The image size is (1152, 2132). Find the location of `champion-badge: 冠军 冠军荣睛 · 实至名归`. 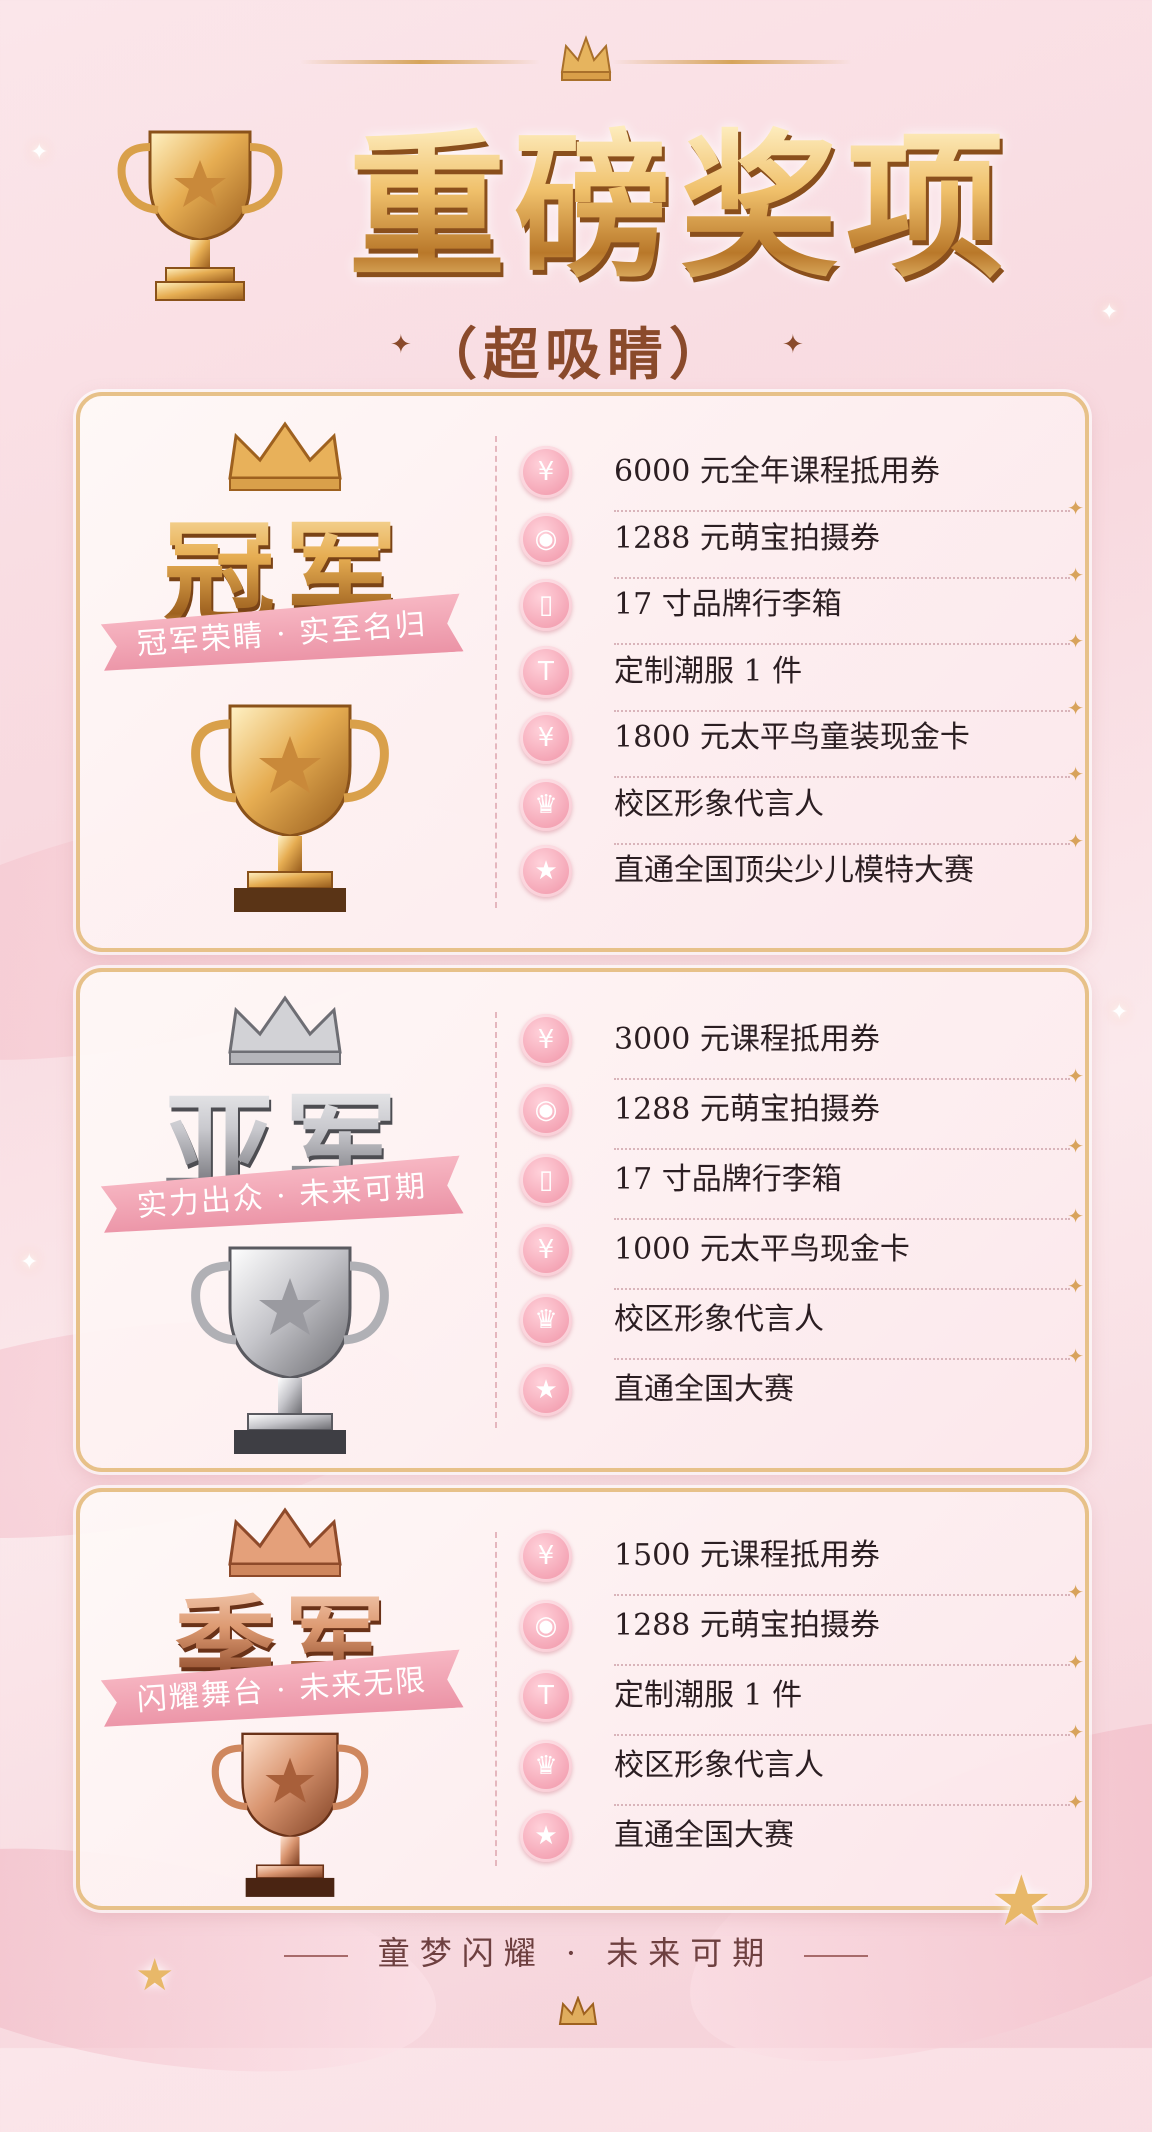

champion-badge: 冠军 冠军荣睛 · 实至名归 is located at coordinates (285, 672).